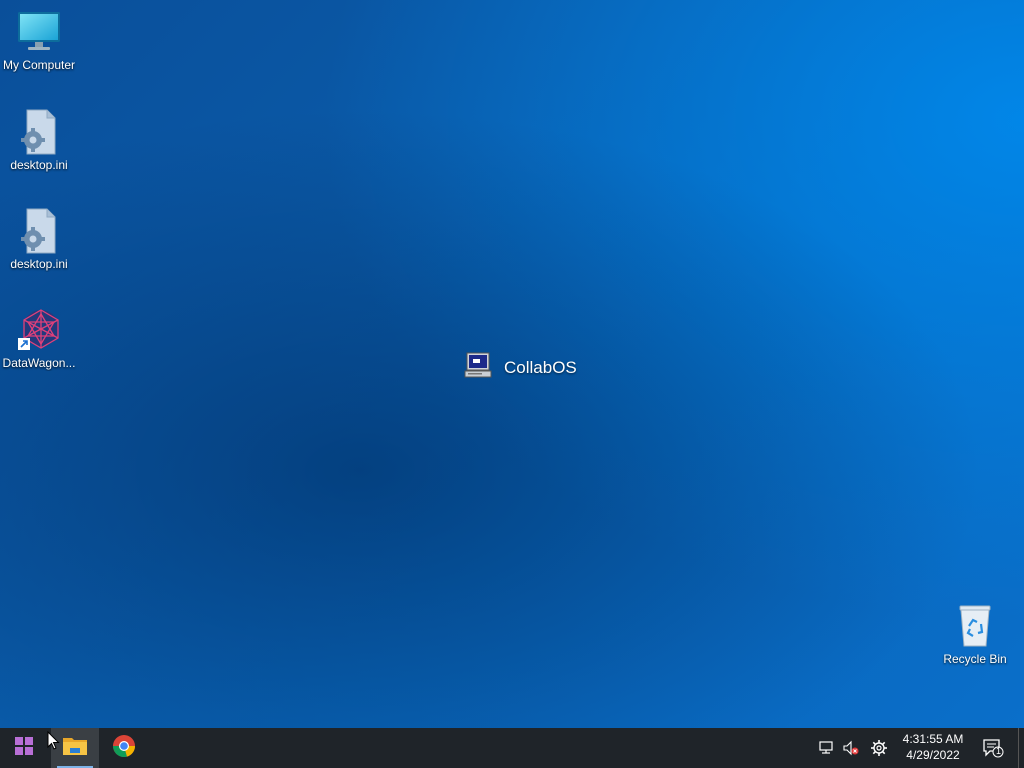 The image size is (1024, 768). Describe the element at coordinates (39, 330) in the screenshot. I see `datawagon-shortcut-icon` at that location.